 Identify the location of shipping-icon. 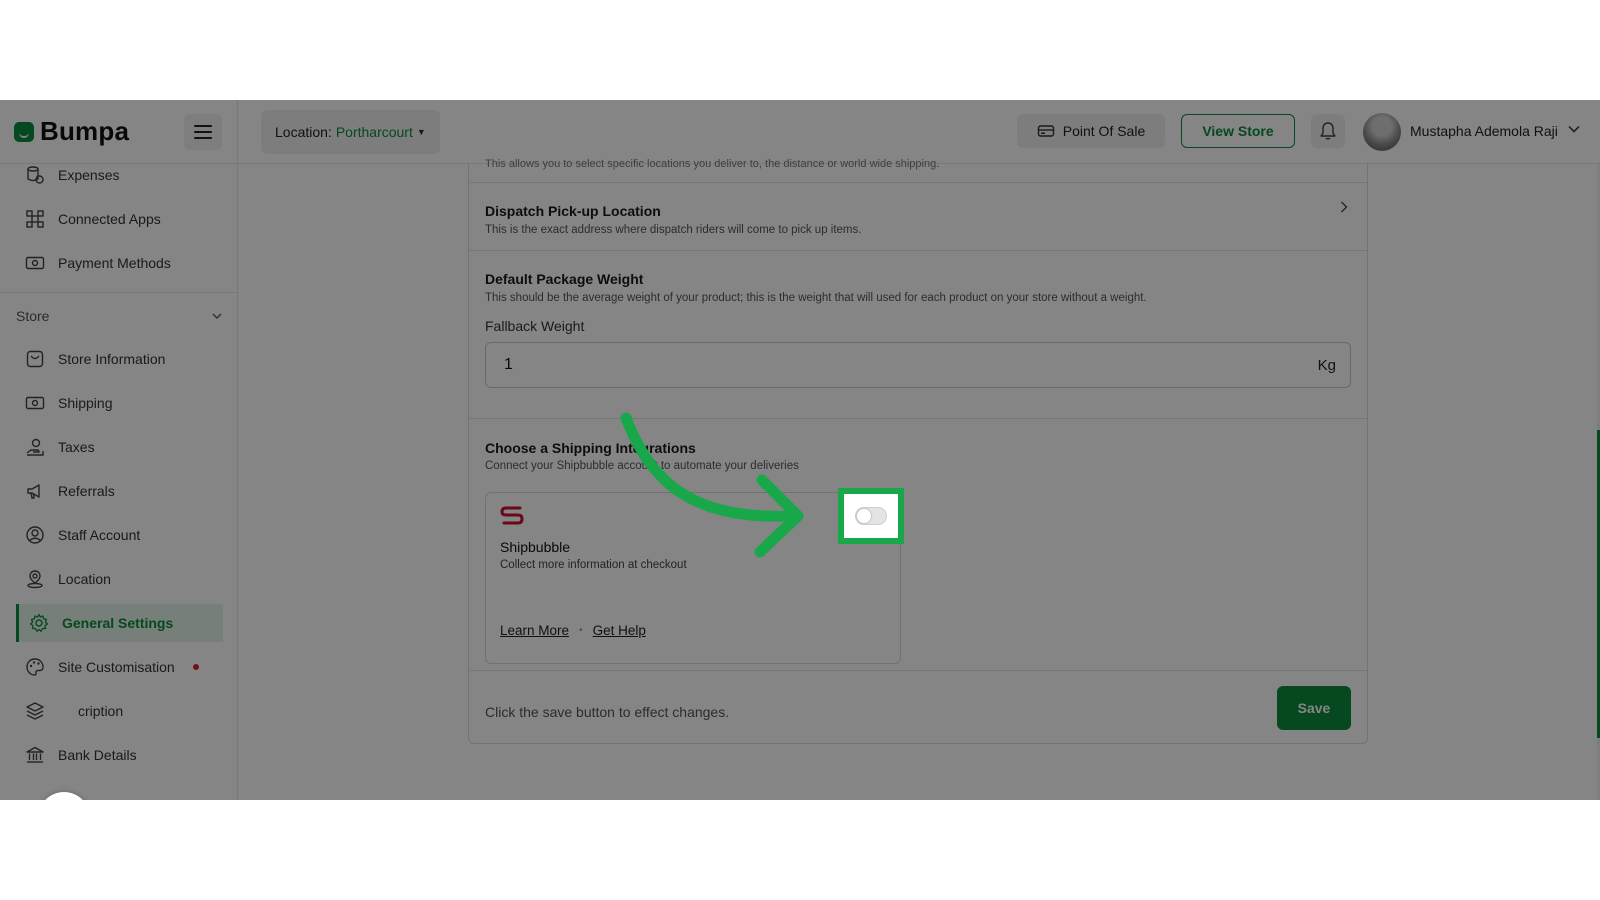
(35, 403).